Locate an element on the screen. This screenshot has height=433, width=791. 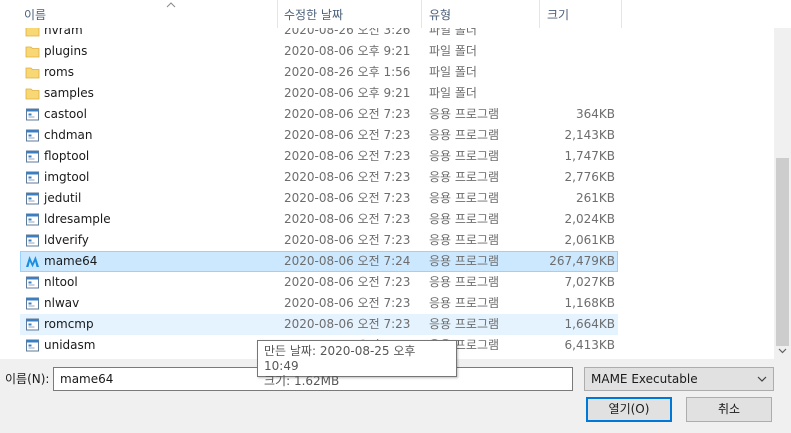
column-name-header: 이름 is located at coordinates (151, 14).